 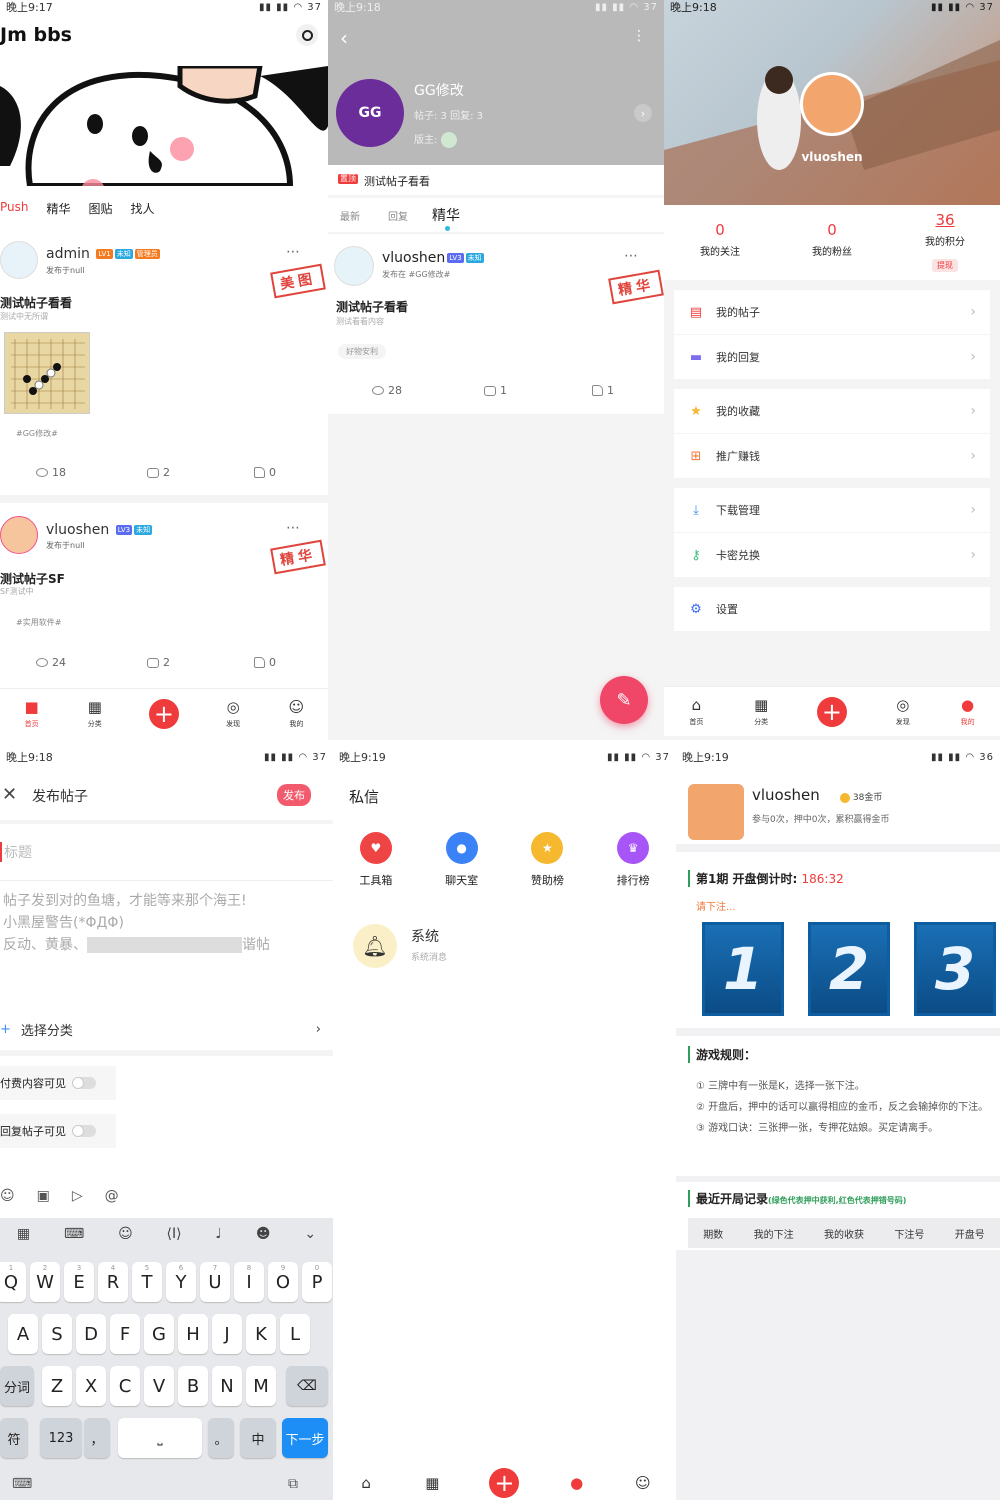 I want to click on shortcut-ranking: ♛ 排行榜, so click(x=633, y=860).